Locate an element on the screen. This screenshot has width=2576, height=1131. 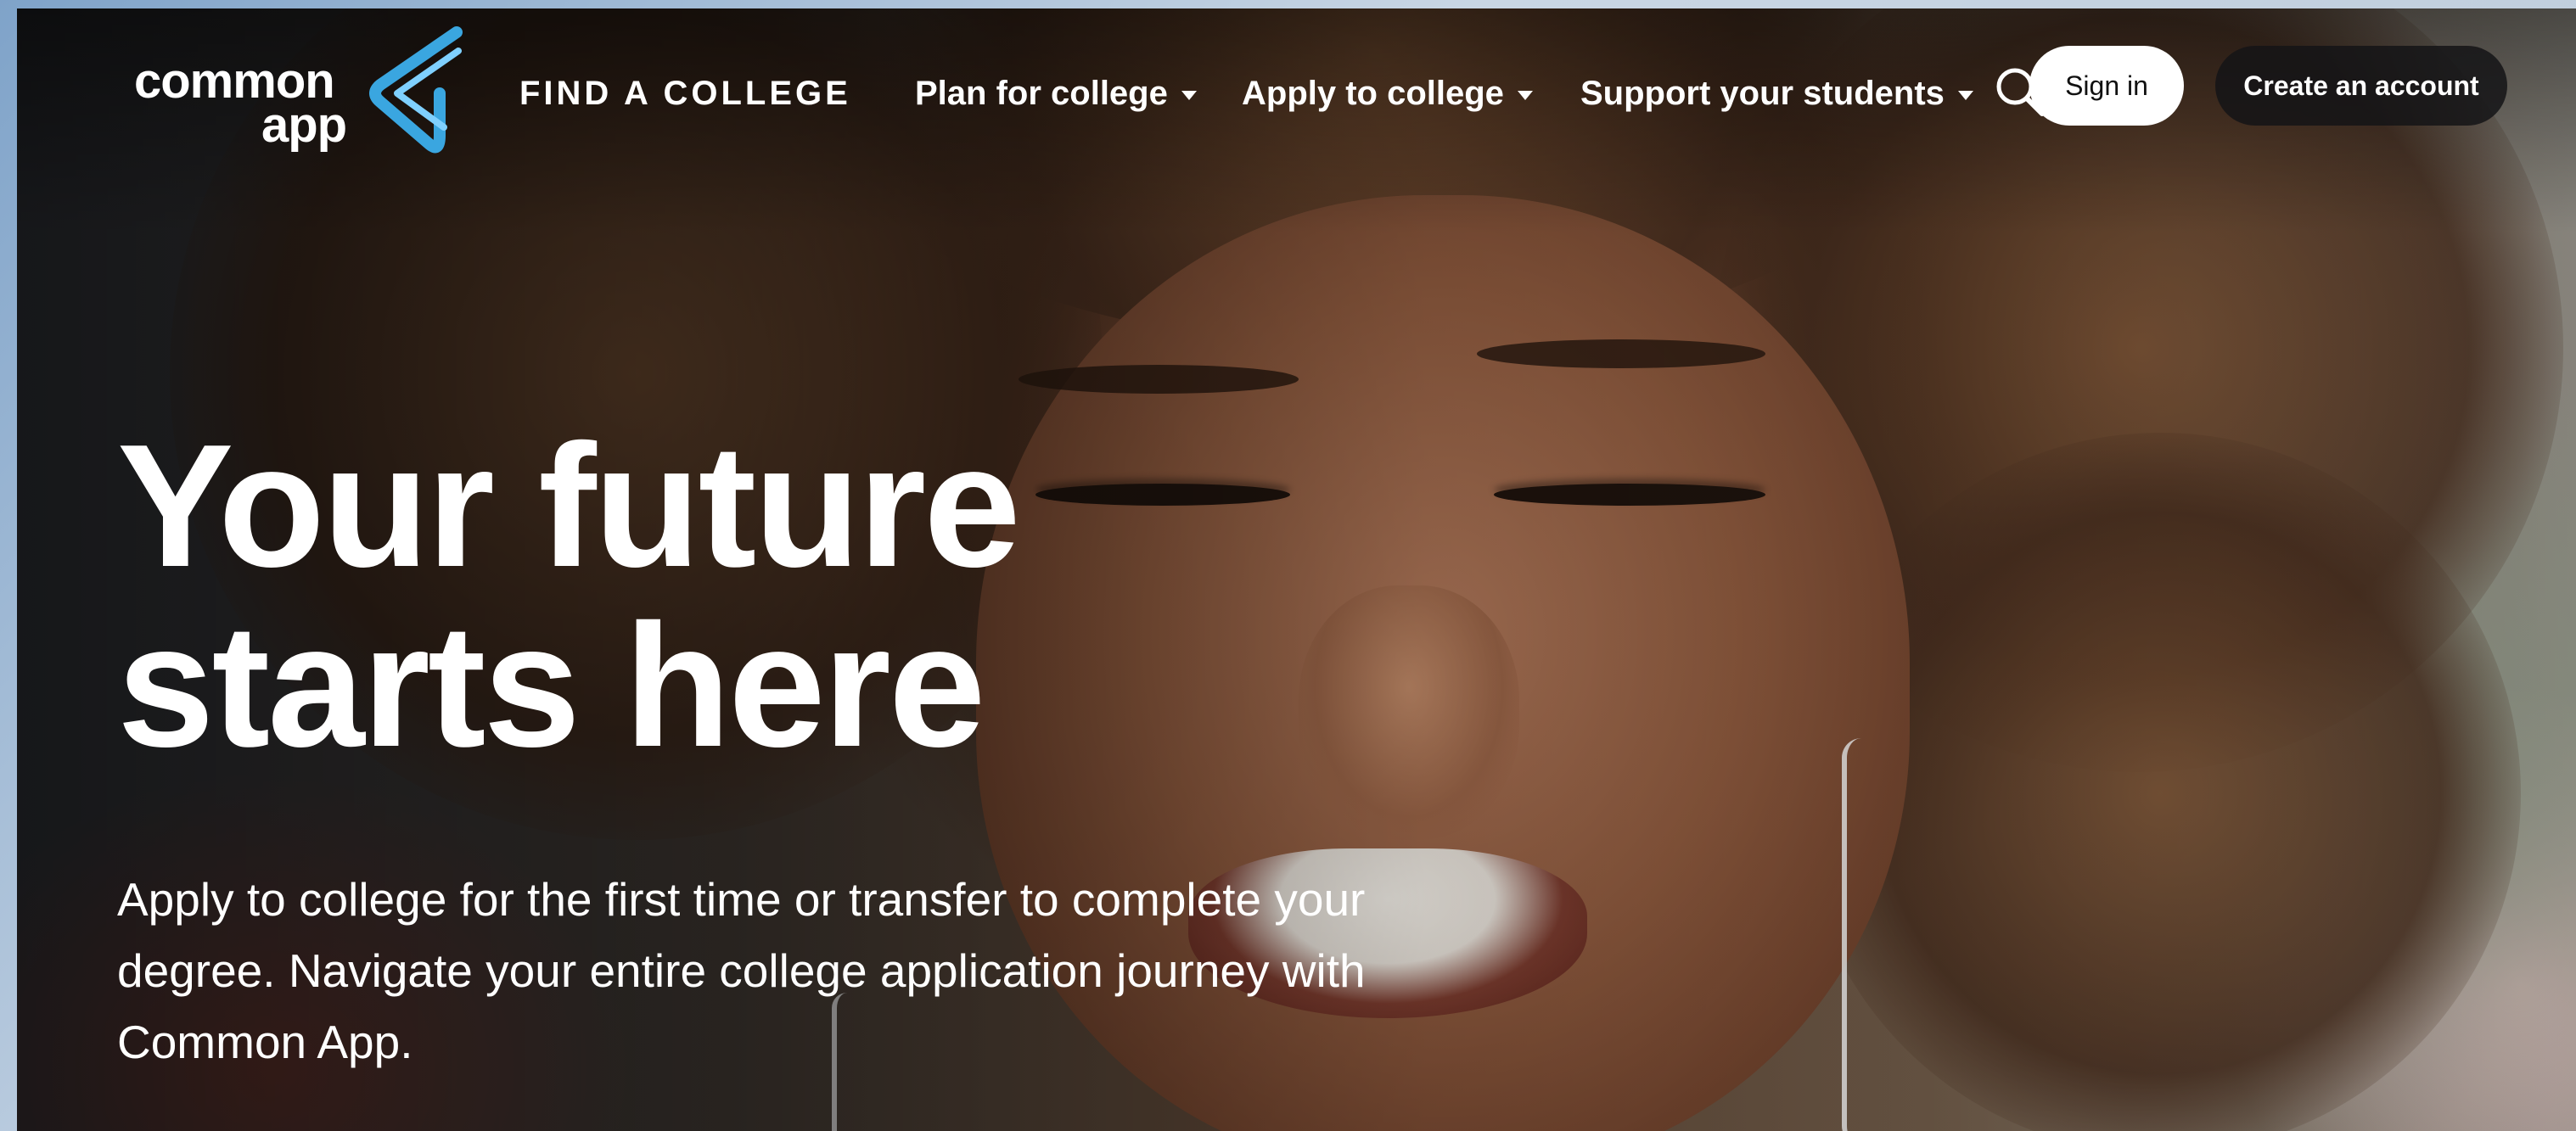
nav-find-a-college: FIND A COLLEGE is located at coordinates (685, 94).